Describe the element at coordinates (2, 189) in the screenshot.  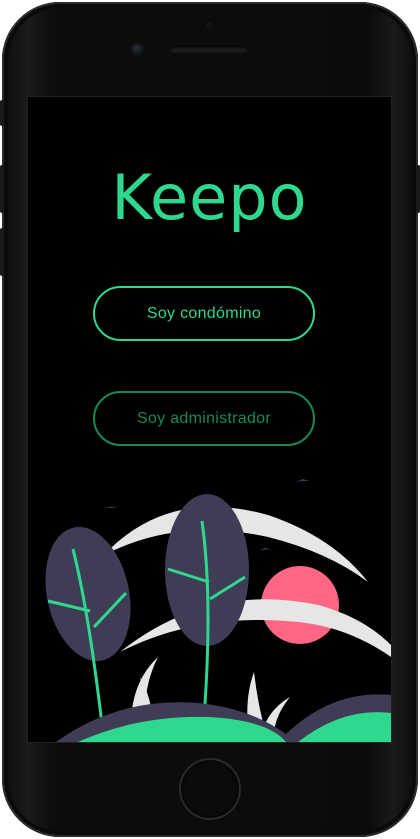
I see `volume-up-button` at that location.